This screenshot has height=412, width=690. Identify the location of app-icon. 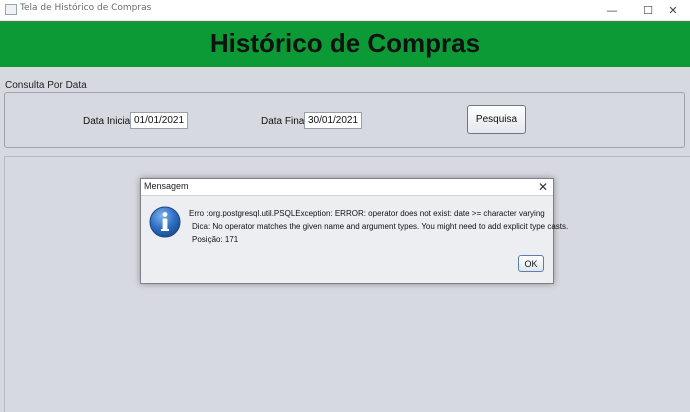
(11, 9).